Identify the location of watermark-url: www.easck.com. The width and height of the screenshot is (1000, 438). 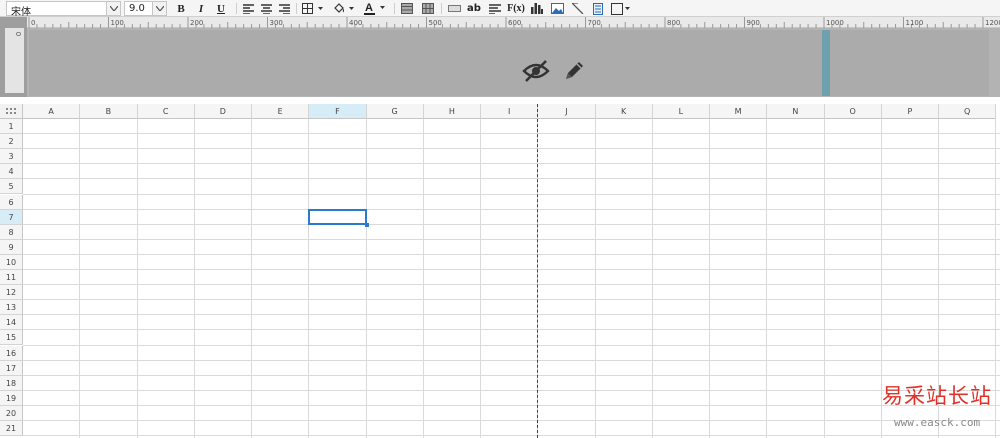
(937, 422).